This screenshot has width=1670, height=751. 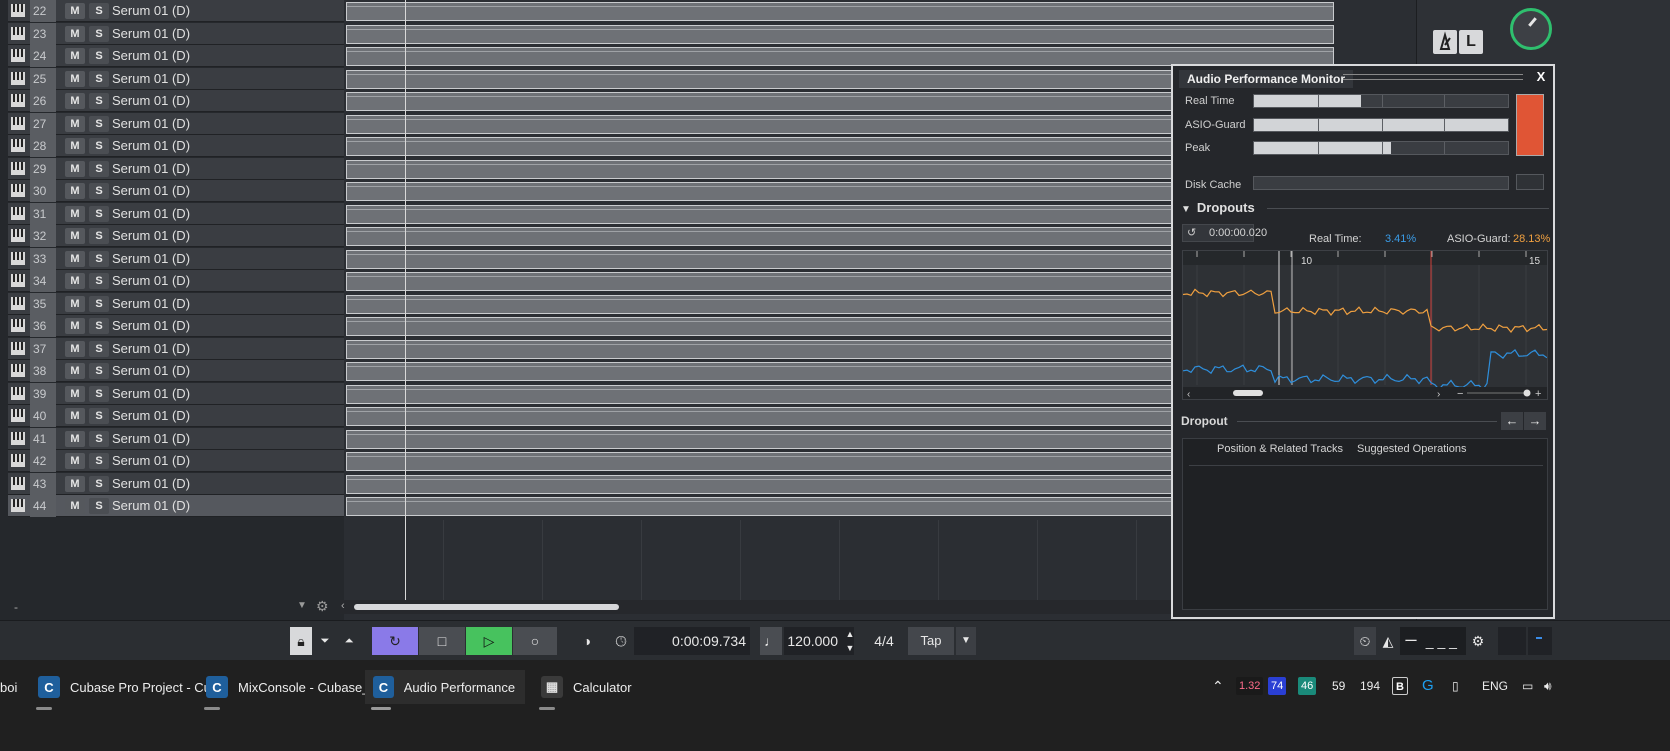 What do you see at coordinates (692, 641) in the screenshot?
I see `time-display: 0:00:09.734` at bounding box center [692, 641].